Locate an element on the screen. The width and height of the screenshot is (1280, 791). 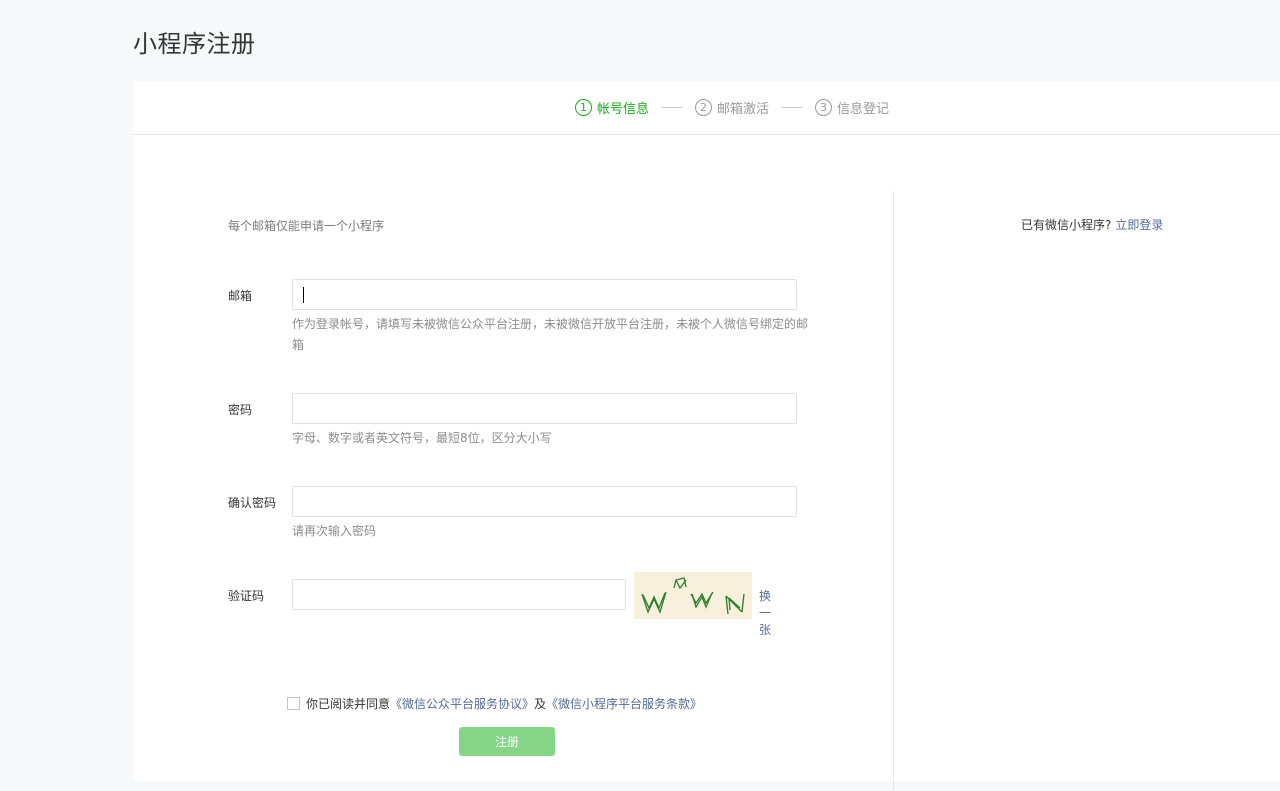
step-label: 帐号信息 is located at coordinates (622, 109).